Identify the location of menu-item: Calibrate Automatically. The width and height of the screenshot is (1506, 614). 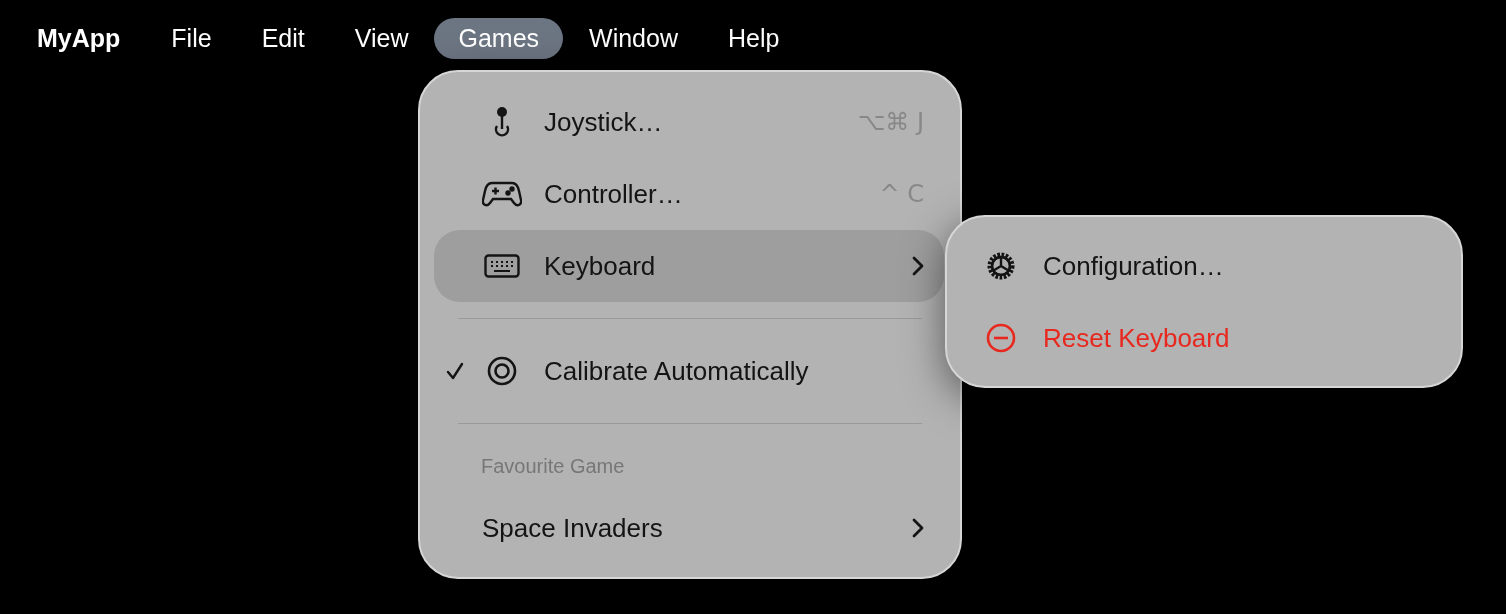
(689, 371).